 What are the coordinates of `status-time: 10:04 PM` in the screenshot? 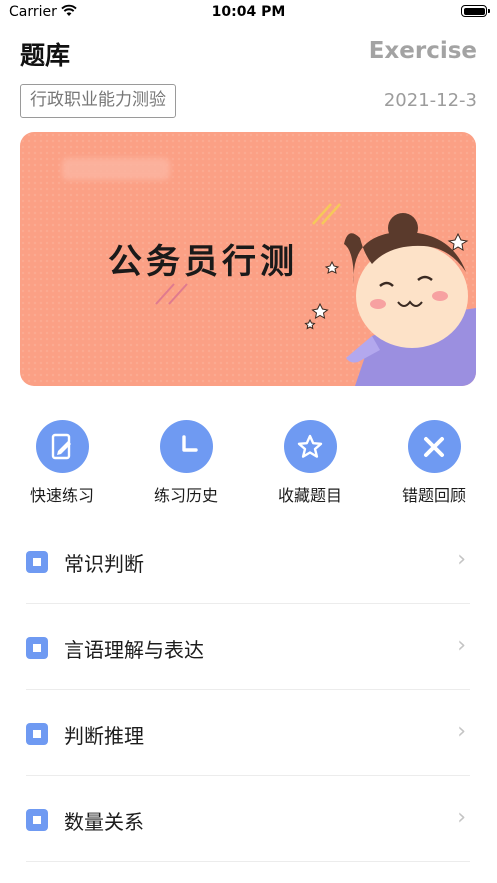 It's located at (248, 12).